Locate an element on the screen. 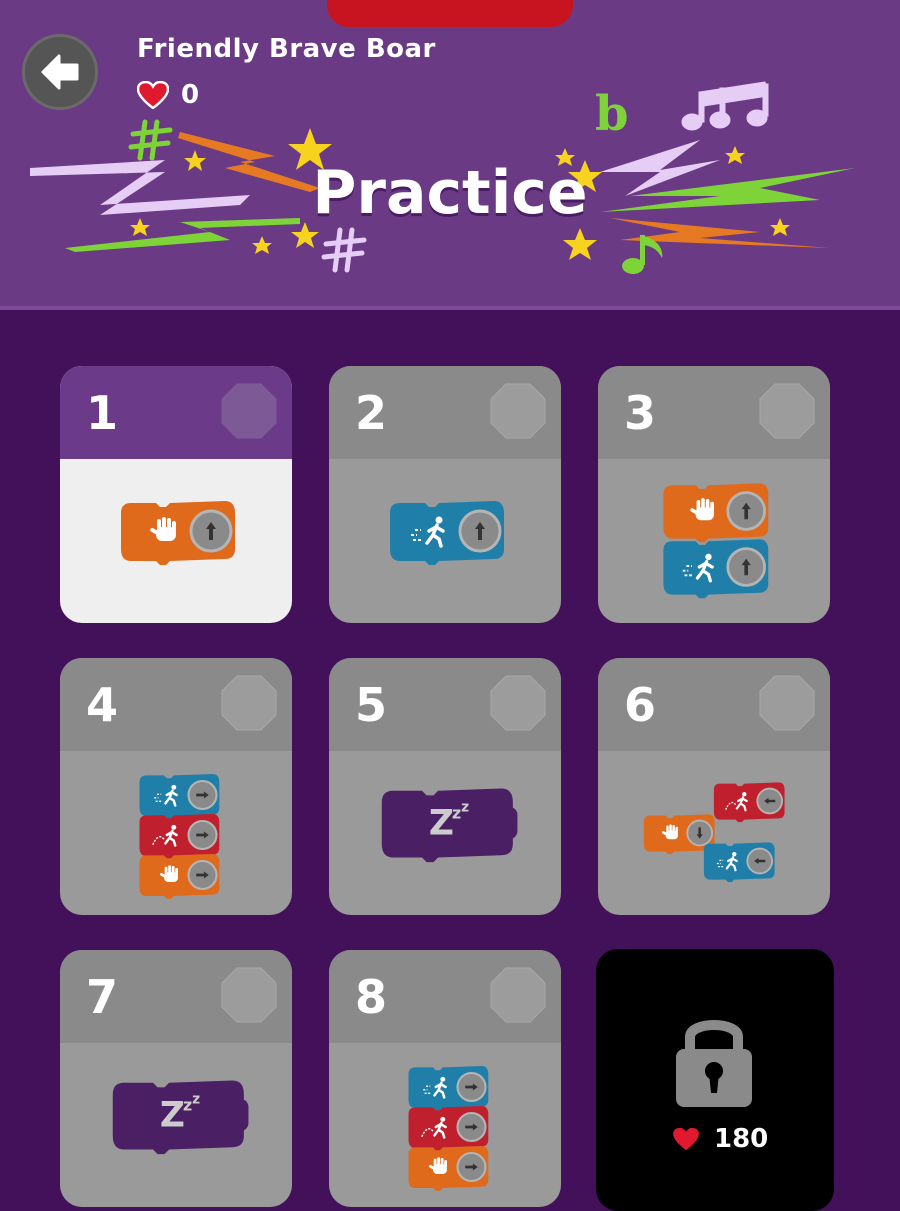 The height and width of the screenshot is (1211, 900). level-number: 4 is located at coordinates (102, 705).